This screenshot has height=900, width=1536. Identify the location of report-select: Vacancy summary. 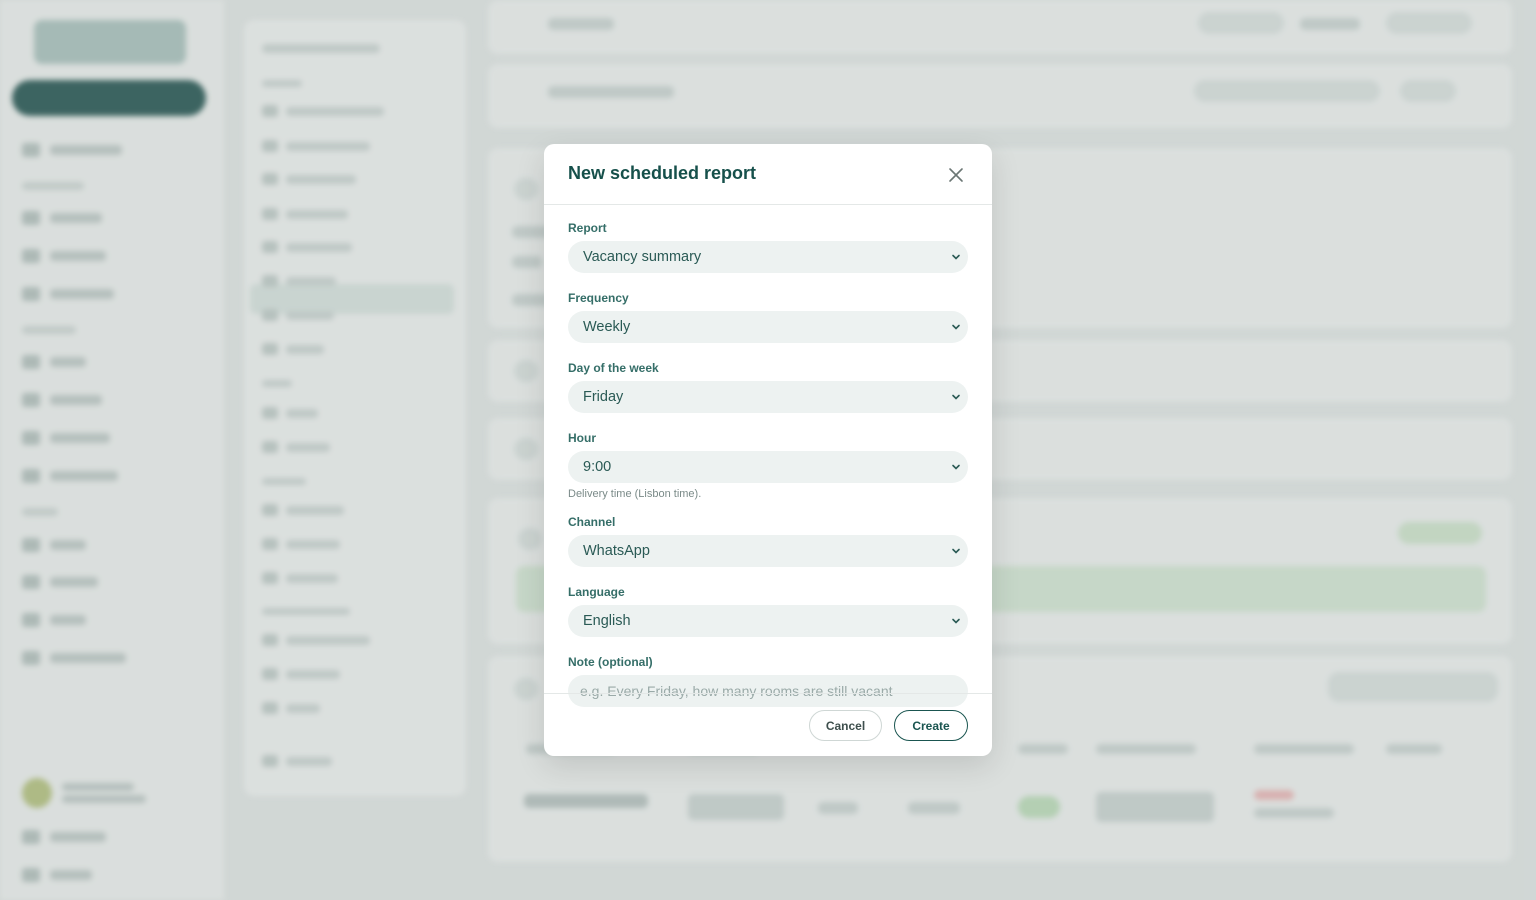
(768, 257).